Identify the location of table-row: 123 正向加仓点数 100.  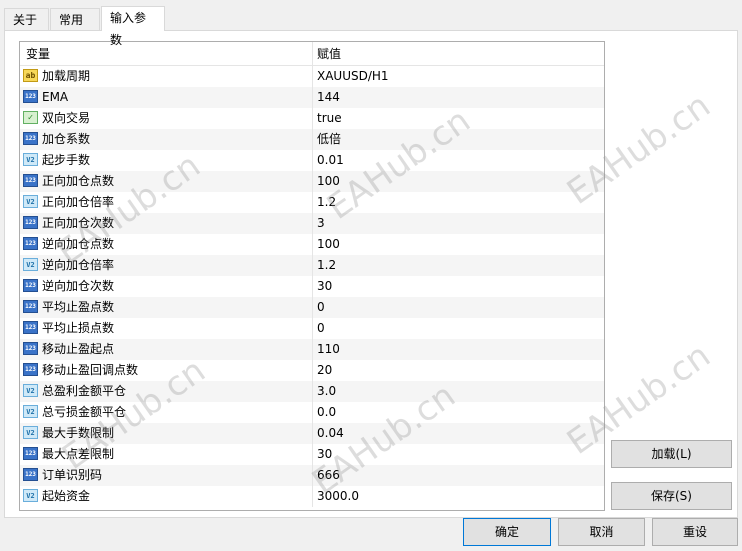
(312, 181).